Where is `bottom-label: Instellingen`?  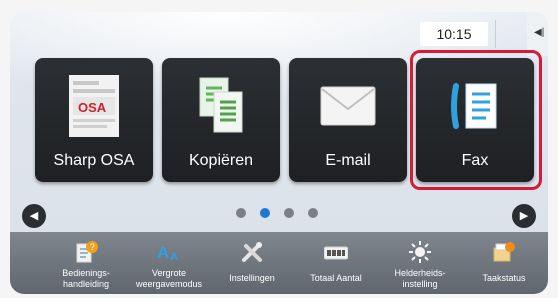
bottom-label: Instellingen is located at coordinates (252, 278).